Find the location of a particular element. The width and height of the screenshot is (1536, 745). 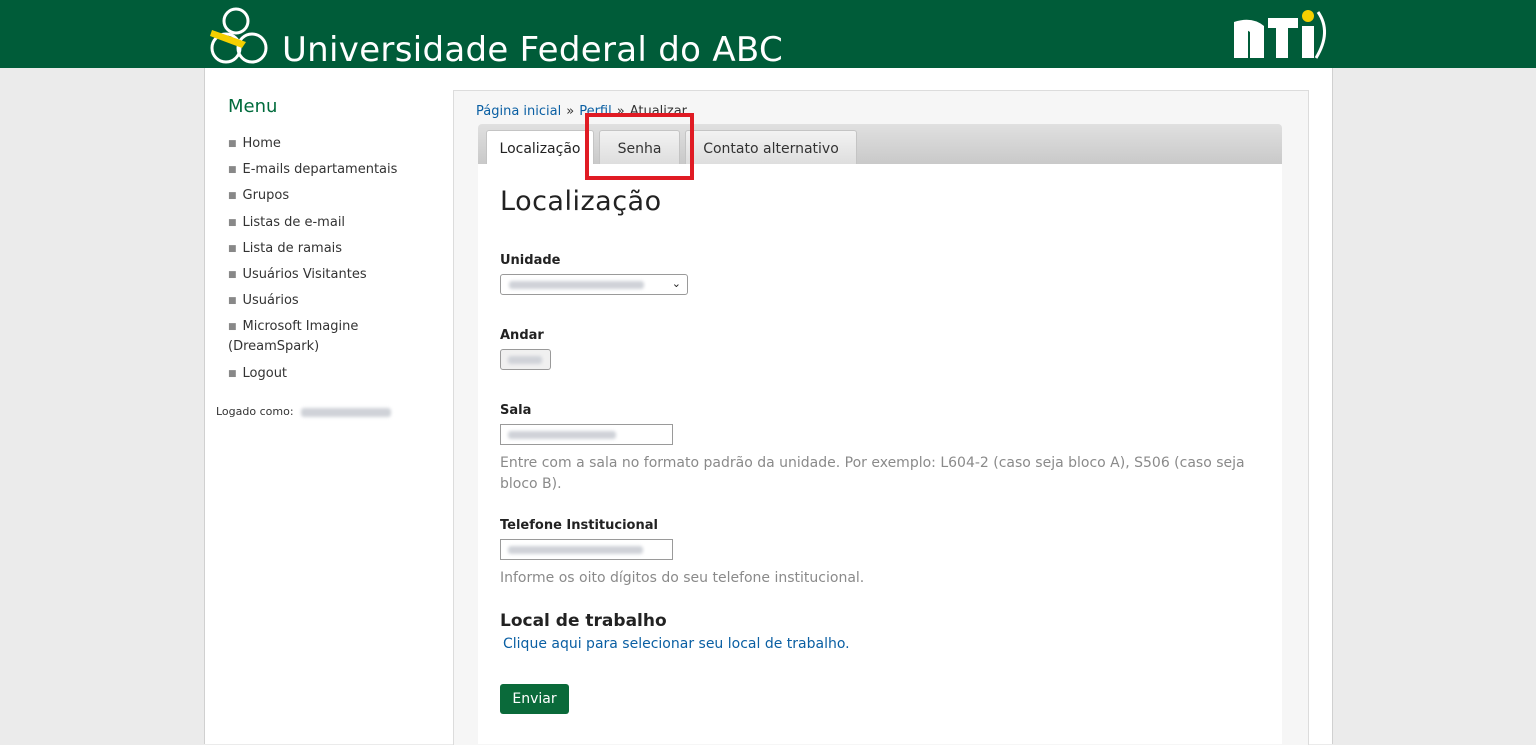

breadcrumb-home-link: Página inicial is located at coordinates (518, 111).